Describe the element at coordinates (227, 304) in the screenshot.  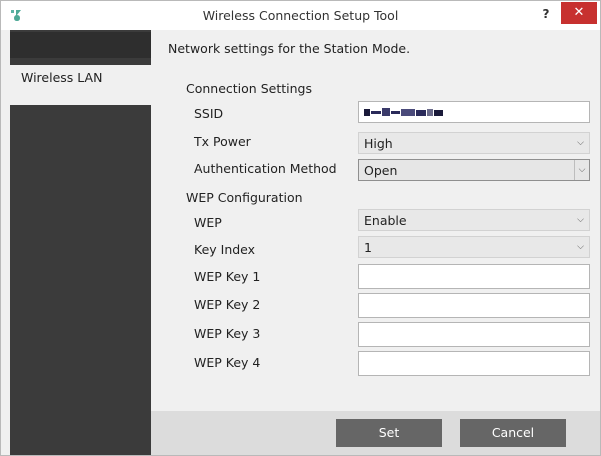
I see `wep-key-2-label: WEP Key 2` at that location.